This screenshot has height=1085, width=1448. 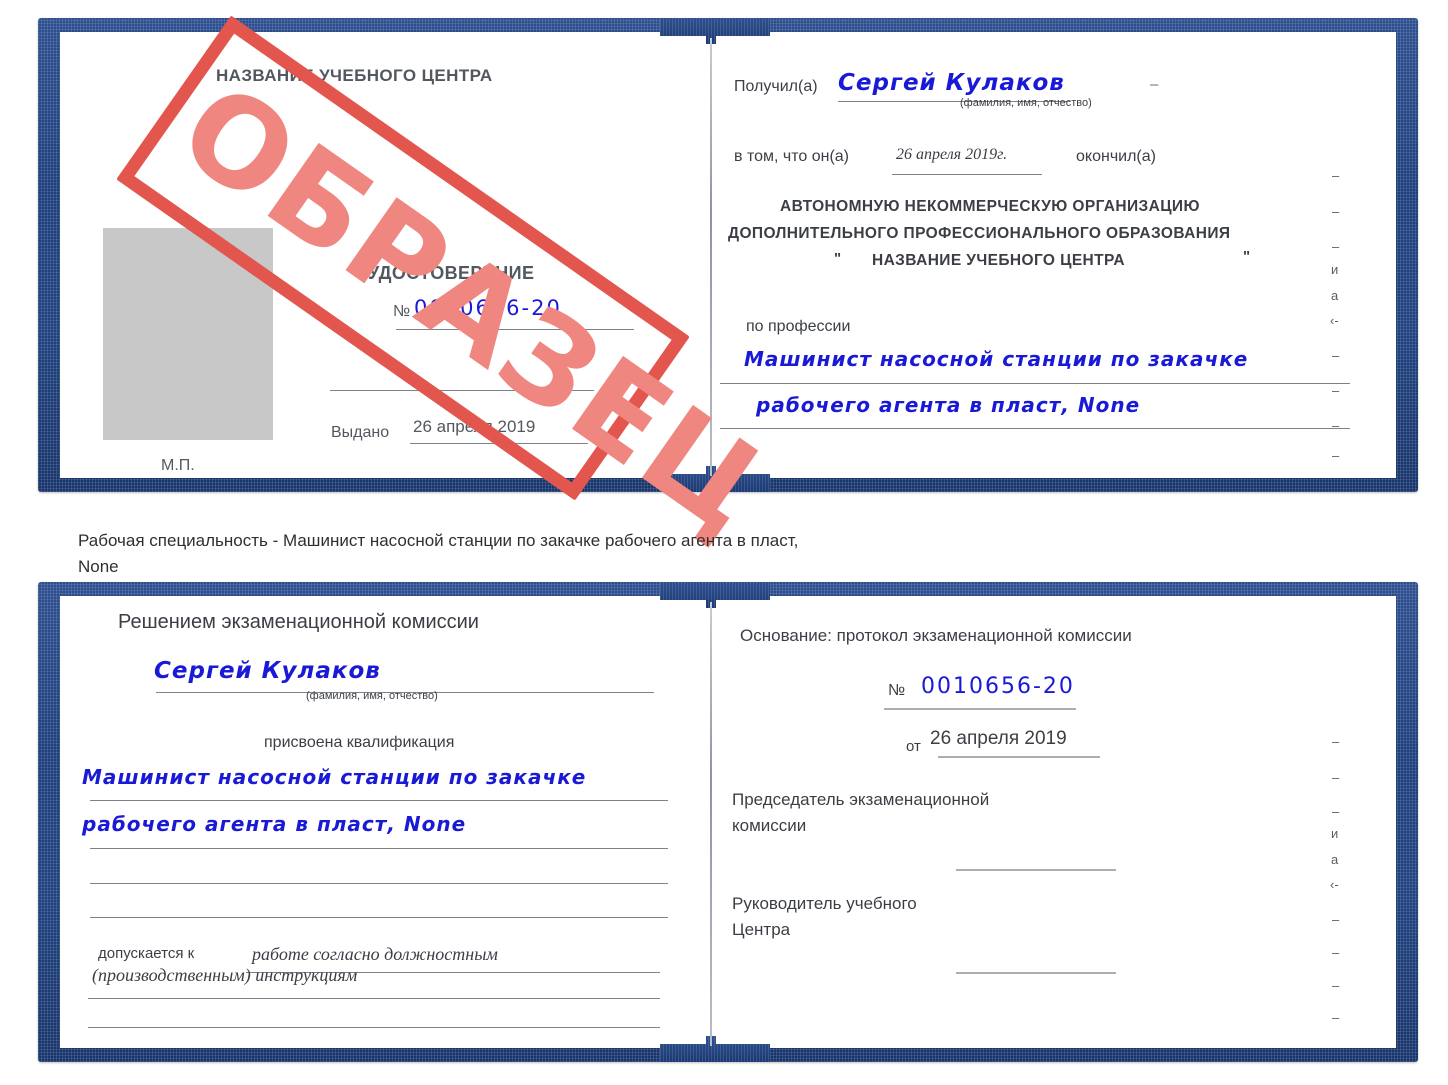 What do you see at coordinates (1336, 1017) in the screenshot?
I see `bottom-edge-fragment-9: –` at bounding box center [1336, 1017].